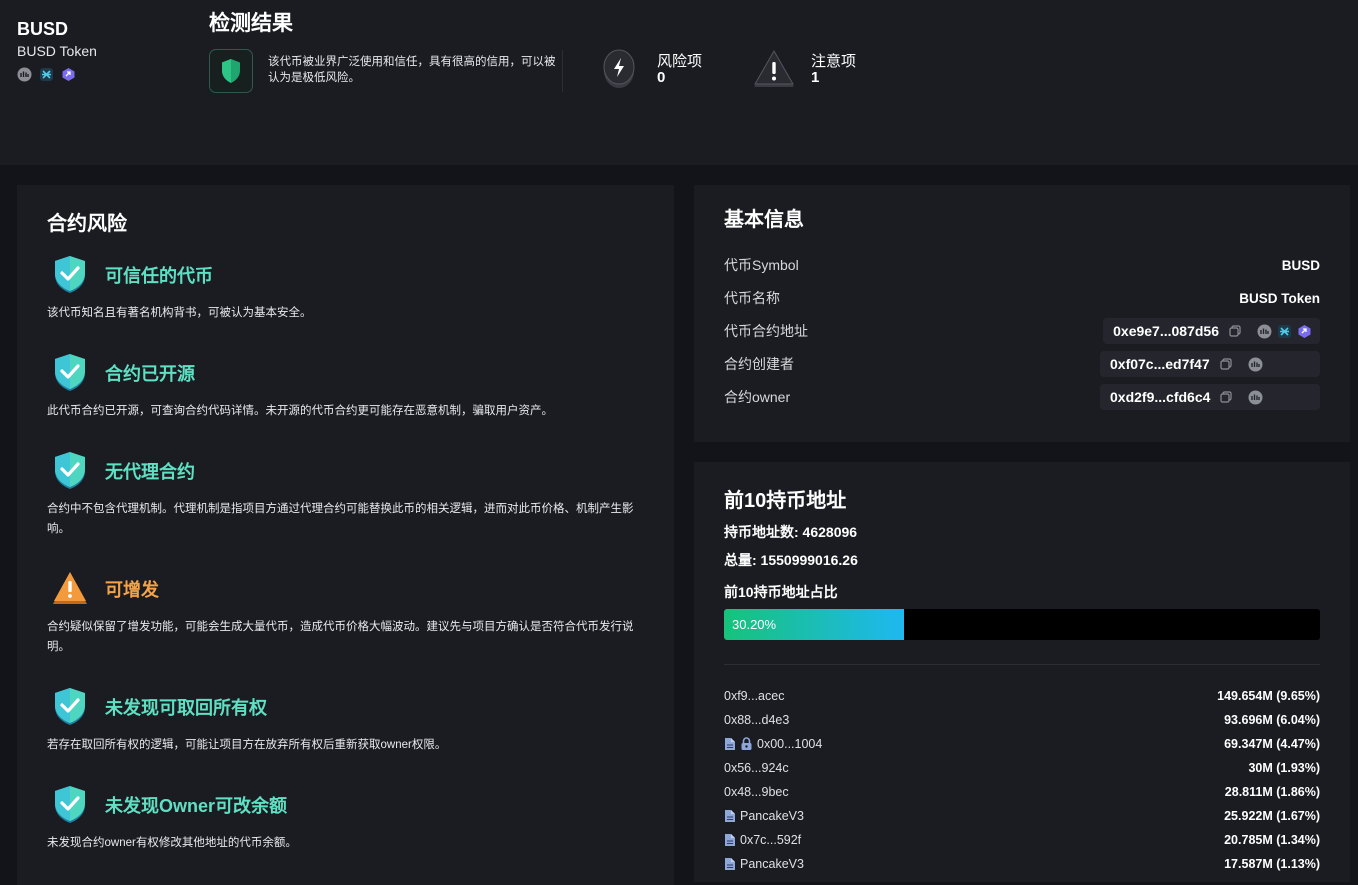 The height and width of the screenshot is (885, 1358). What do you see at coordinates (759, 364) in the screenshot?
I see `info-label: 合约创建者` at bounding box center [759, 364].